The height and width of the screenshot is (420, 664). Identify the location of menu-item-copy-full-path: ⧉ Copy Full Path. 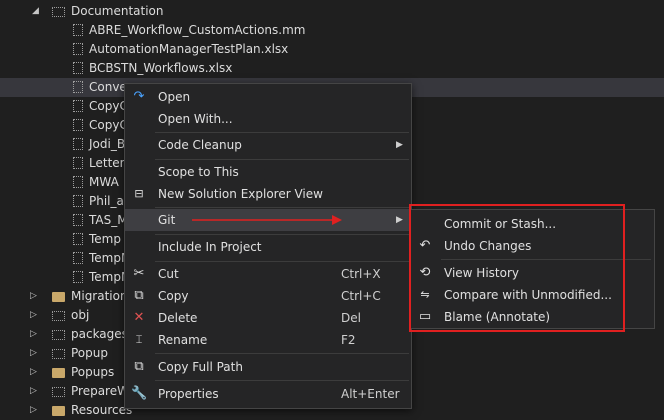
(268, 367).